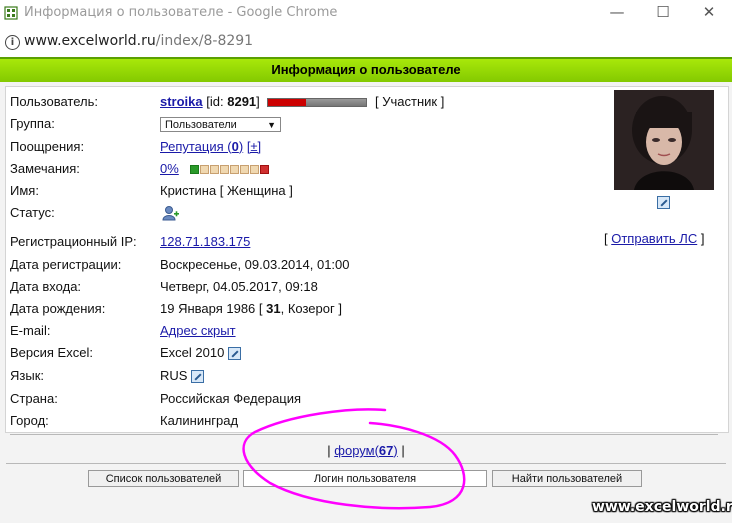 The height and width of the screenshot is (523, 732). Describe the element at coordinates (46, 286) in the screenshot. I see `login-date-label: Дата входа:` at that location.